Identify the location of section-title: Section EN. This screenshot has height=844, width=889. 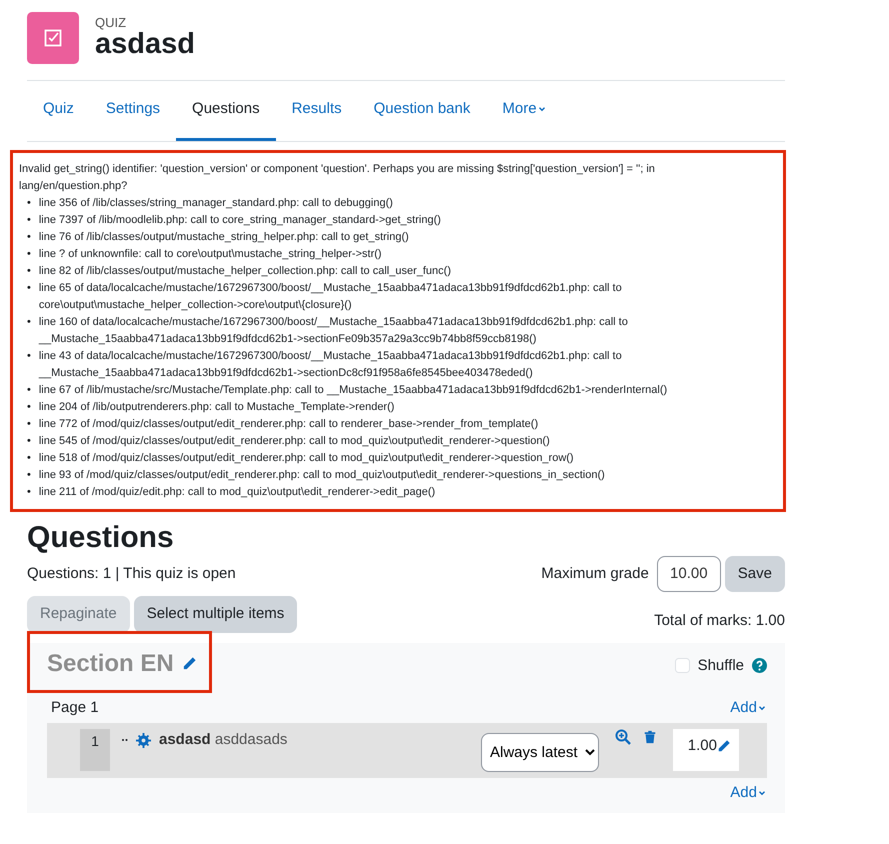
(110, 663).